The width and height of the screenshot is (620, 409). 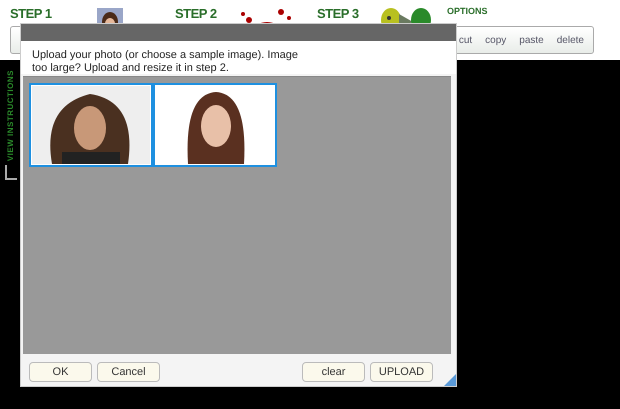 I want to click on toolbar-button: delete, so click(x=570, y=40).